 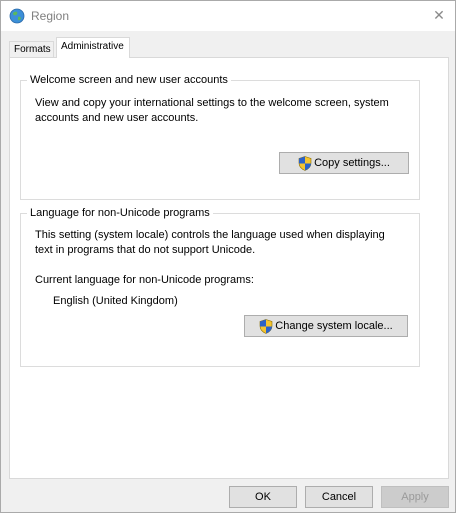 What do you see at coordinates (120, 213) in the screenshot?
I see `non-unicode-group-legend: Language for non-Unicode programs` at bounding box center [120, 213].